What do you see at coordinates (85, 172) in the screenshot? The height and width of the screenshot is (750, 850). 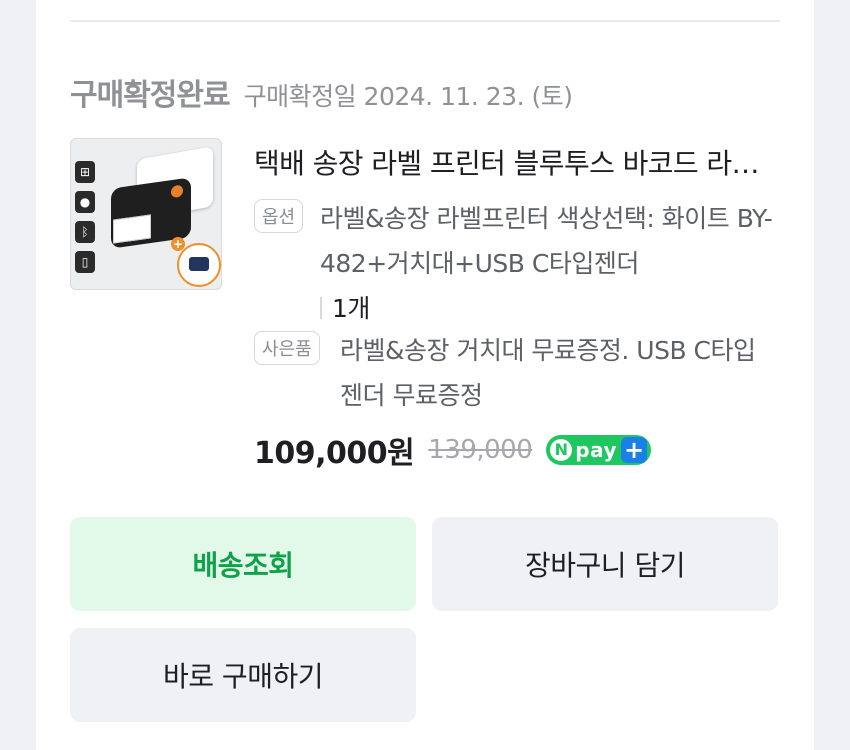 I see `windows-icon: ⊞` at bounding box center [85, 172].